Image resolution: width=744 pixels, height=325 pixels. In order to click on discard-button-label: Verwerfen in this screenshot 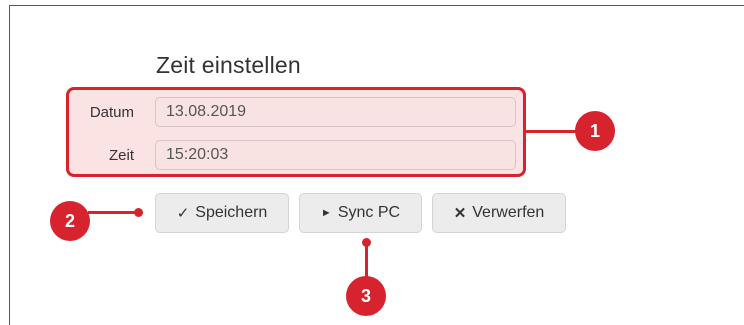, I will do `click(508, 212)`.